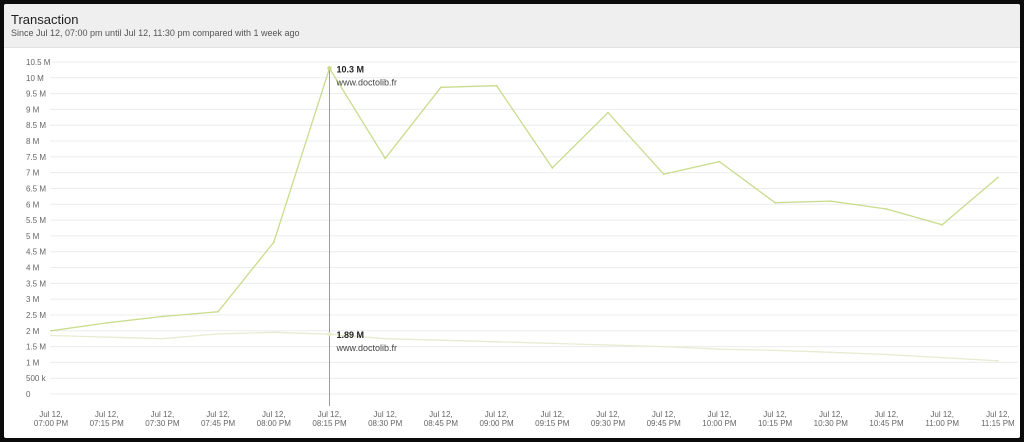 Image resolution: width=1024 pixels, height=442 pixels. Describe the element at coordinates (36, 94) in the screenshot. I see `y-tick-label: 9.5 M` at that location.